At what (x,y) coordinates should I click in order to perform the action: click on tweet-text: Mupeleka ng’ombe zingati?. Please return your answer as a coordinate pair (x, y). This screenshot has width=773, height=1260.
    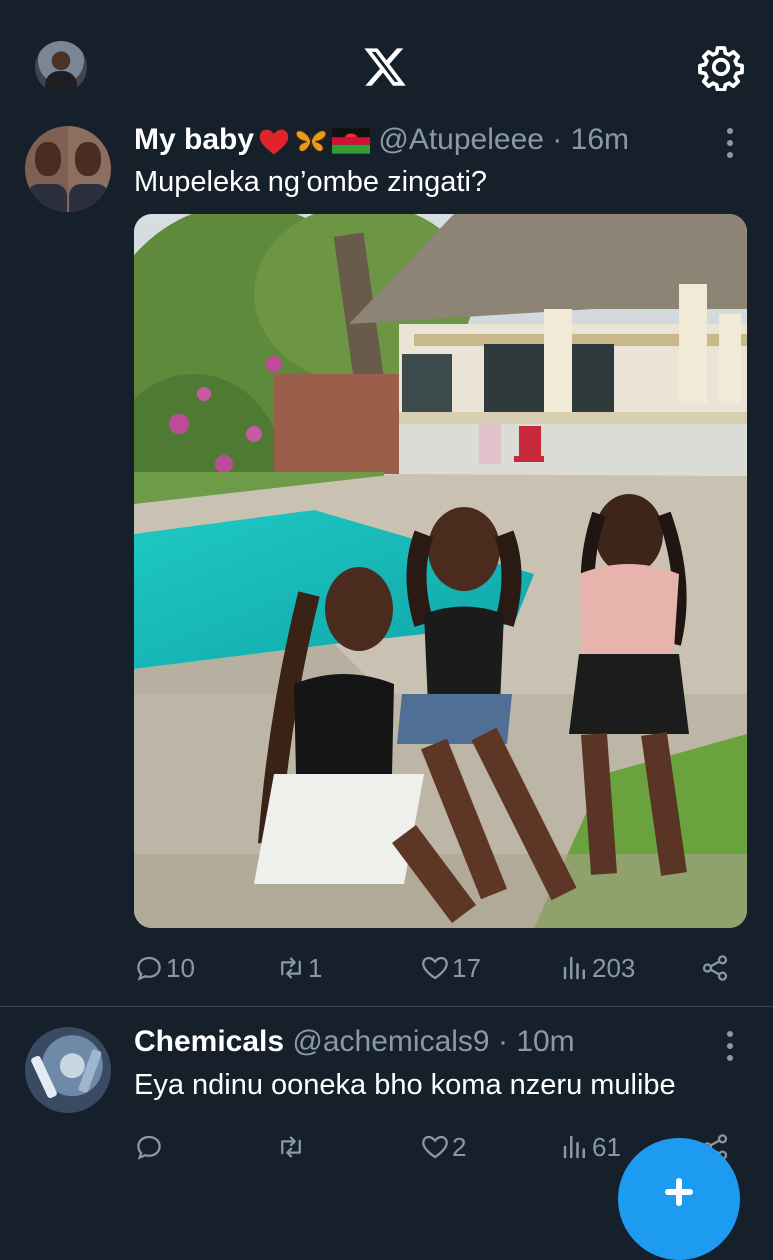
    Looking at the image, I should click on (311, 182).